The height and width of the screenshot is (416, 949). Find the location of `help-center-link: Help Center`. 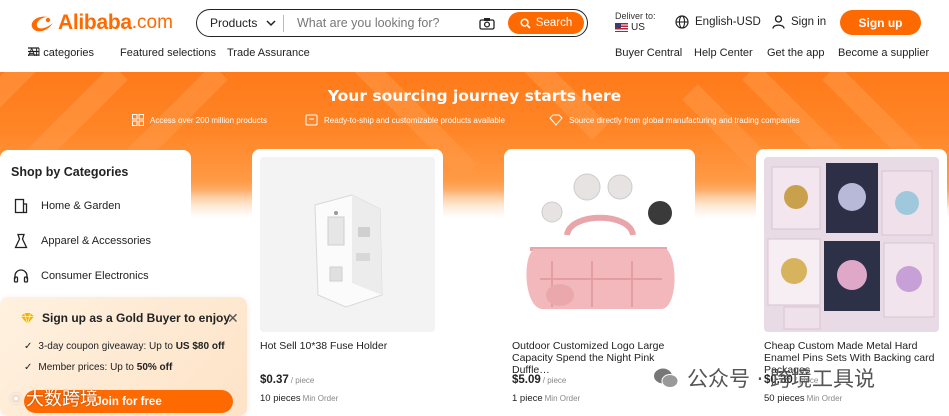

help-center-link: Help Center is located at coordinates (723, 53).